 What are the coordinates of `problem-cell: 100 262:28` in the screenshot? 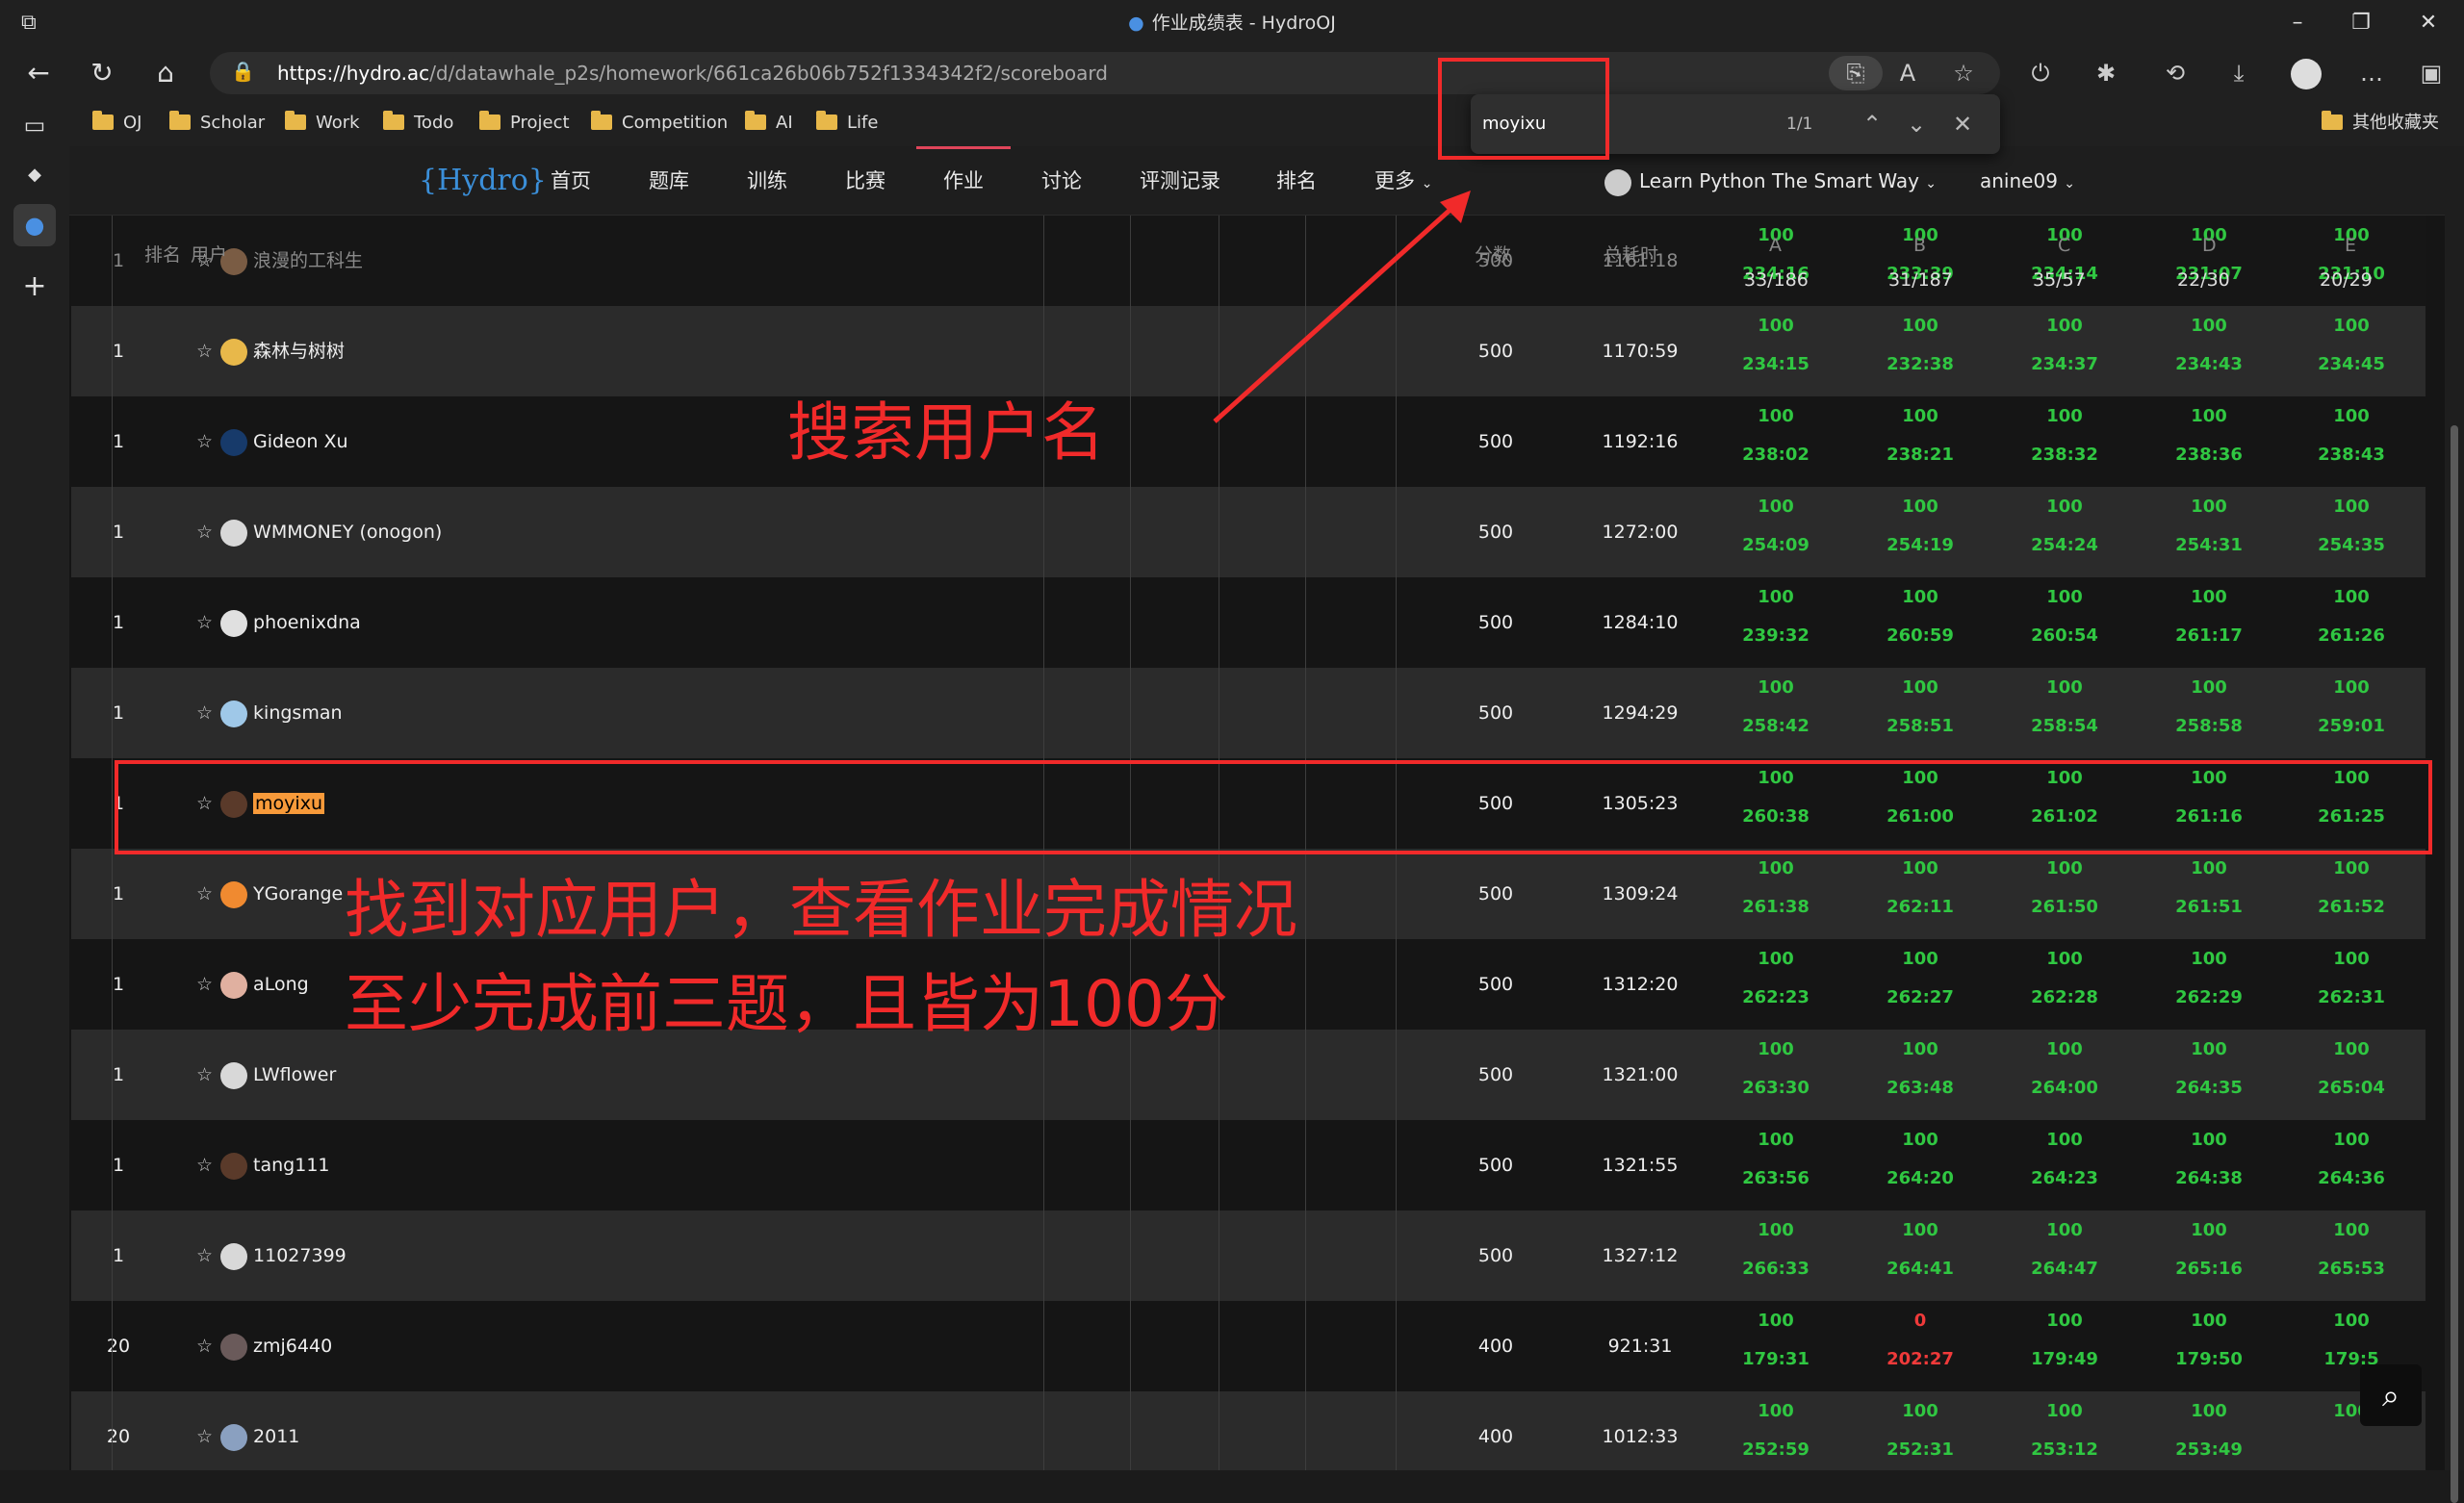 It's located at (2064, 984).